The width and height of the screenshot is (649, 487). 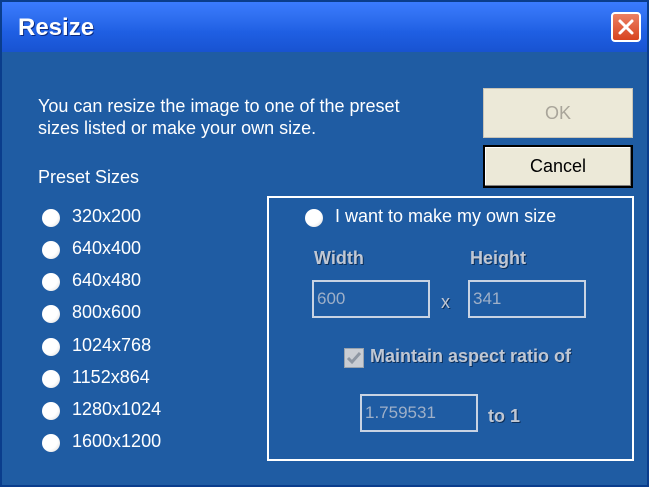 I want to click on width-input: 600, so click(x=371, y=299).